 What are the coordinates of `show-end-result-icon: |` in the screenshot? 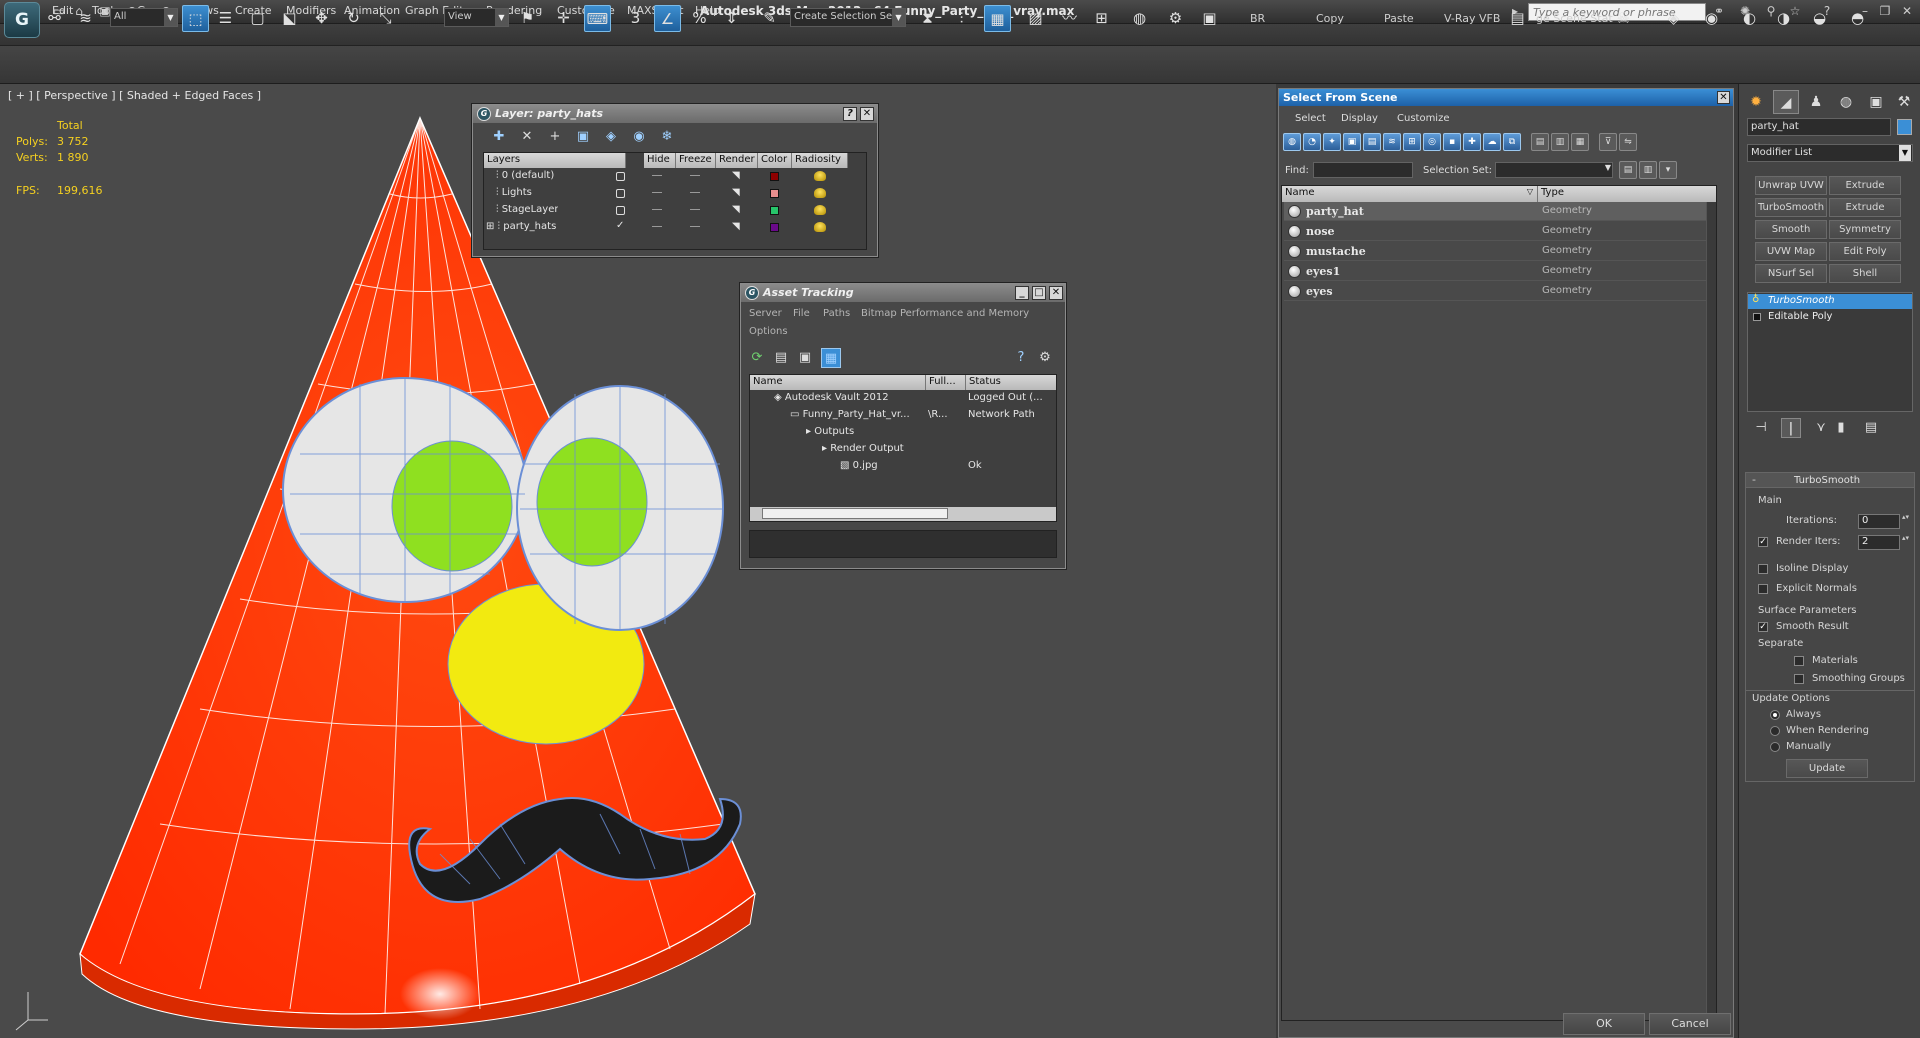 It's located at (1791, 428).